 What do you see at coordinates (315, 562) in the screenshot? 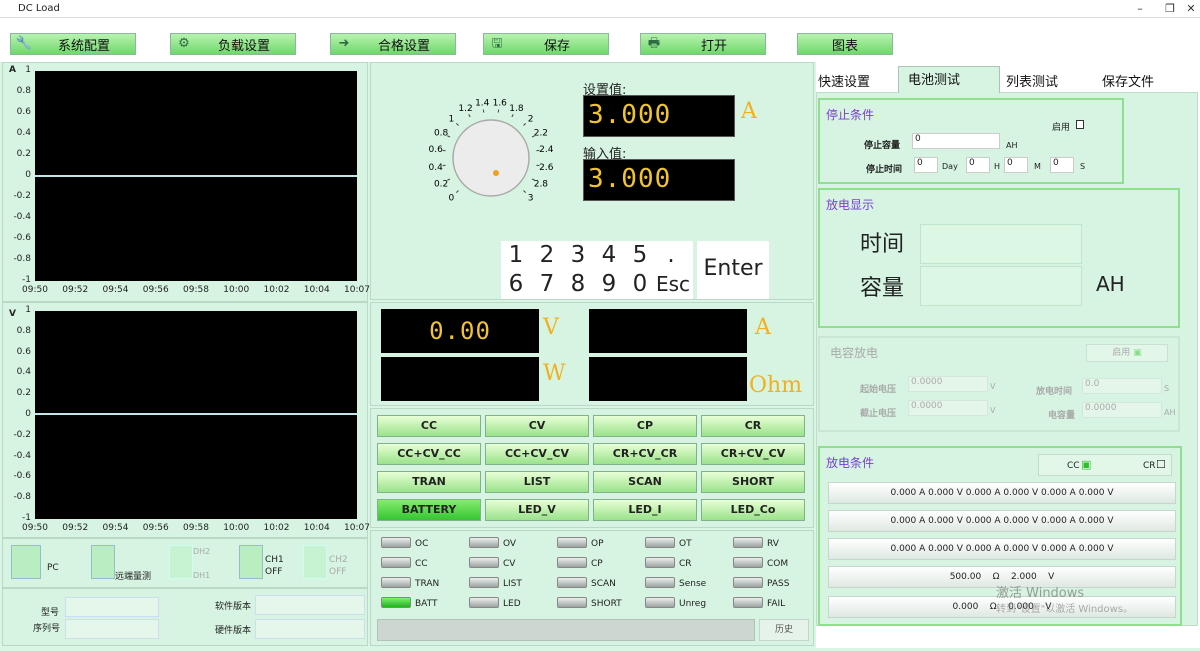
I see `ch2-indicator` at bounding box center [315, 562].